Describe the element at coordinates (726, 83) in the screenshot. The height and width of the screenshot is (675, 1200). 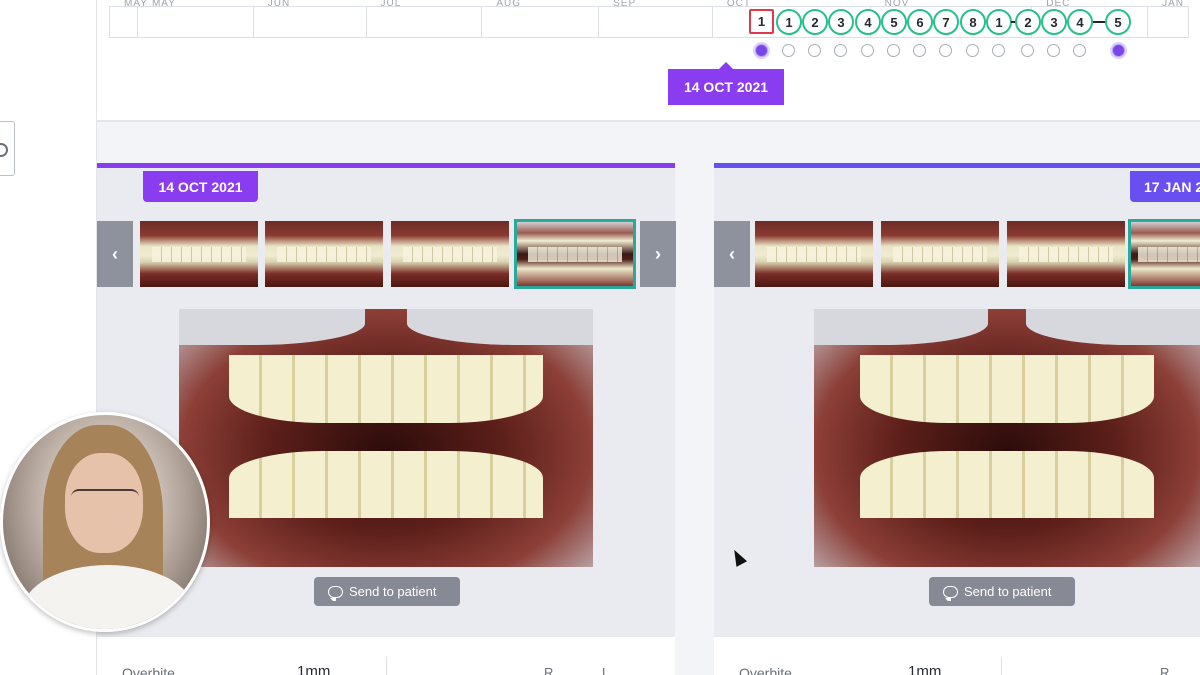
I see `selected-date-flag: 14 OCT 2021` at that location.